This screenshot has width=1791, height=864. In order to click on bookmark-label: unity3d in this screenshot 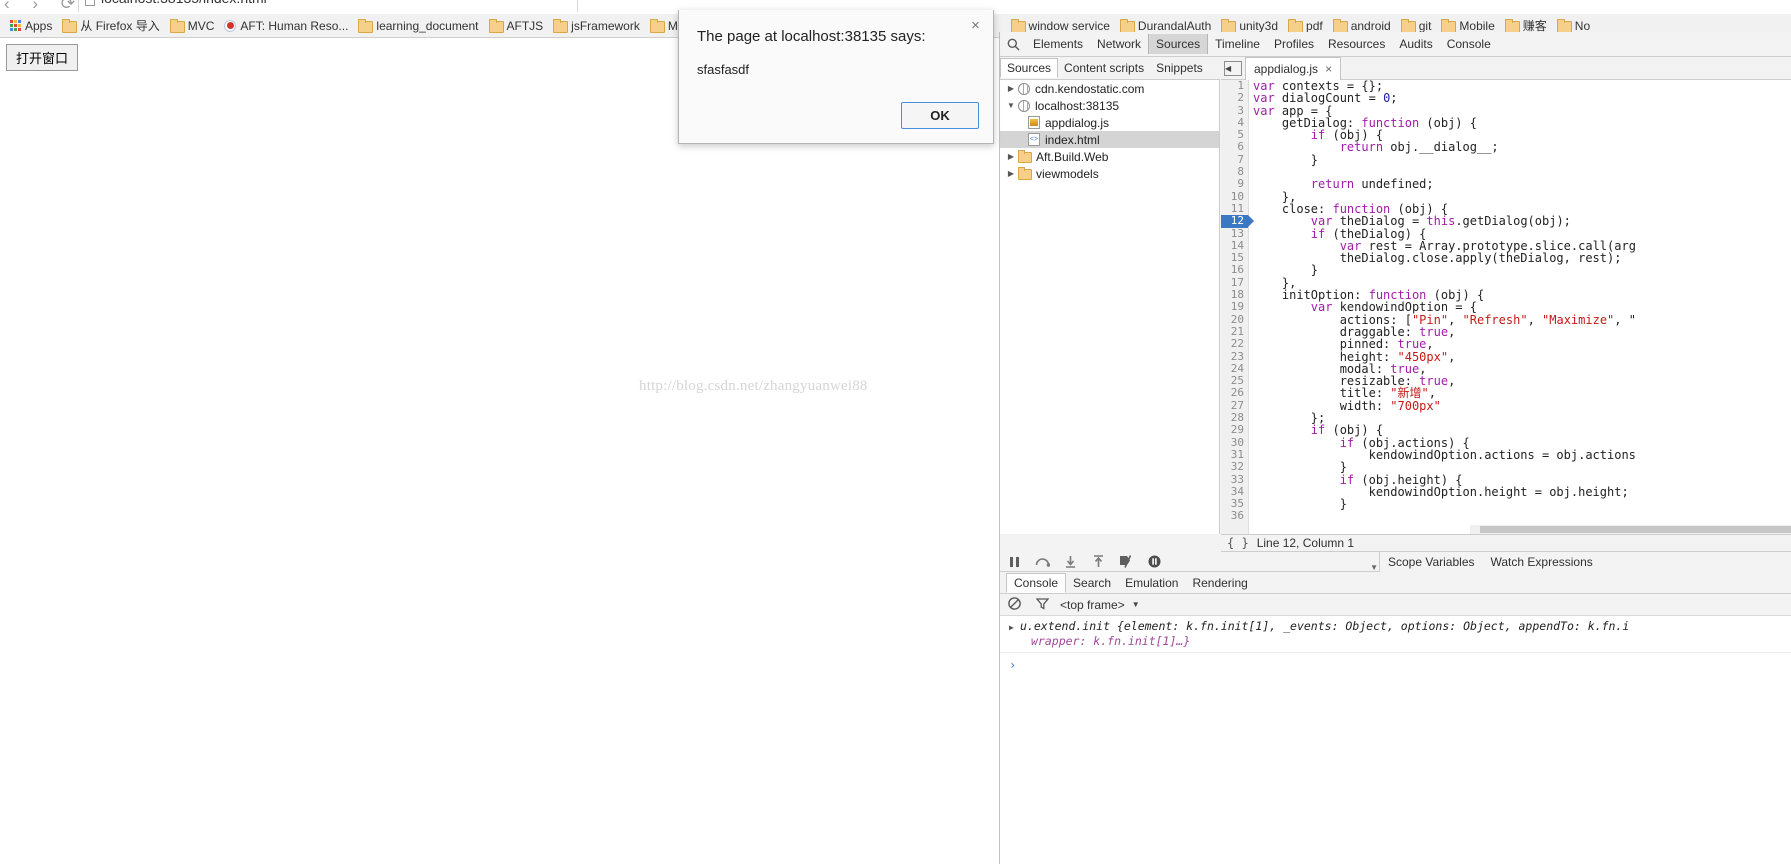, I will do `click(1259, 25)`.